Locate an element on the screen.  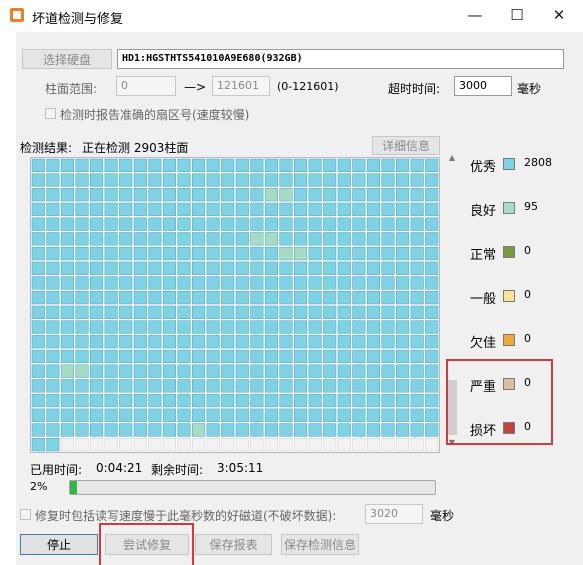
range-start-field: 0 is located at coordinates (146, 86).